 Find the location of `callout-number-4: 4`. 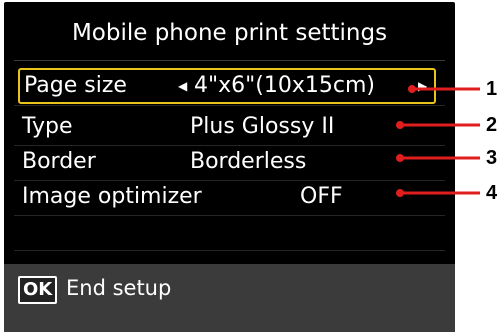

callout-number-4: 4 is located at coordinates (492, 193).